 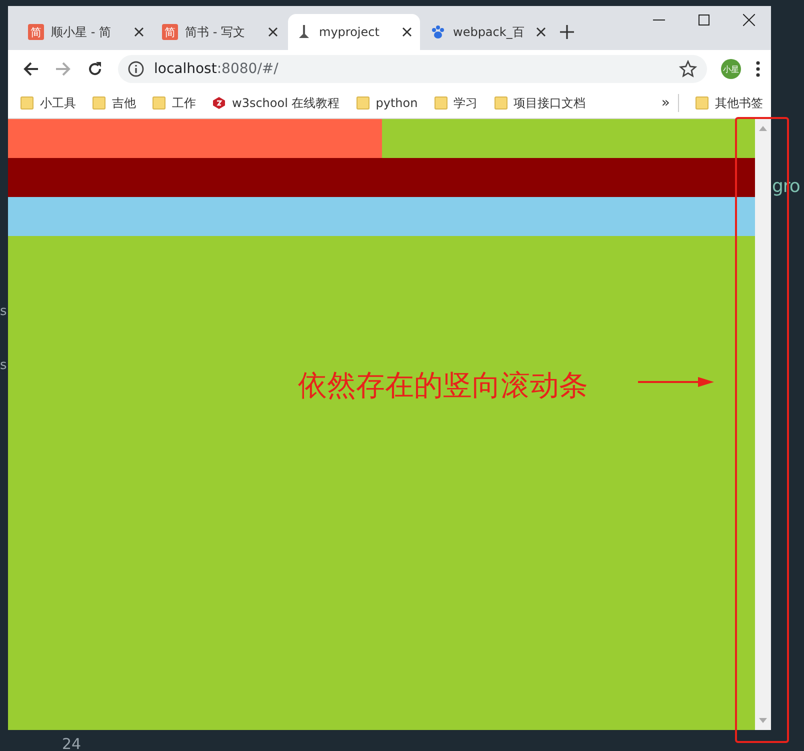 I want to click on bookmark-item: 其他书签, so click(x=729, y=103).